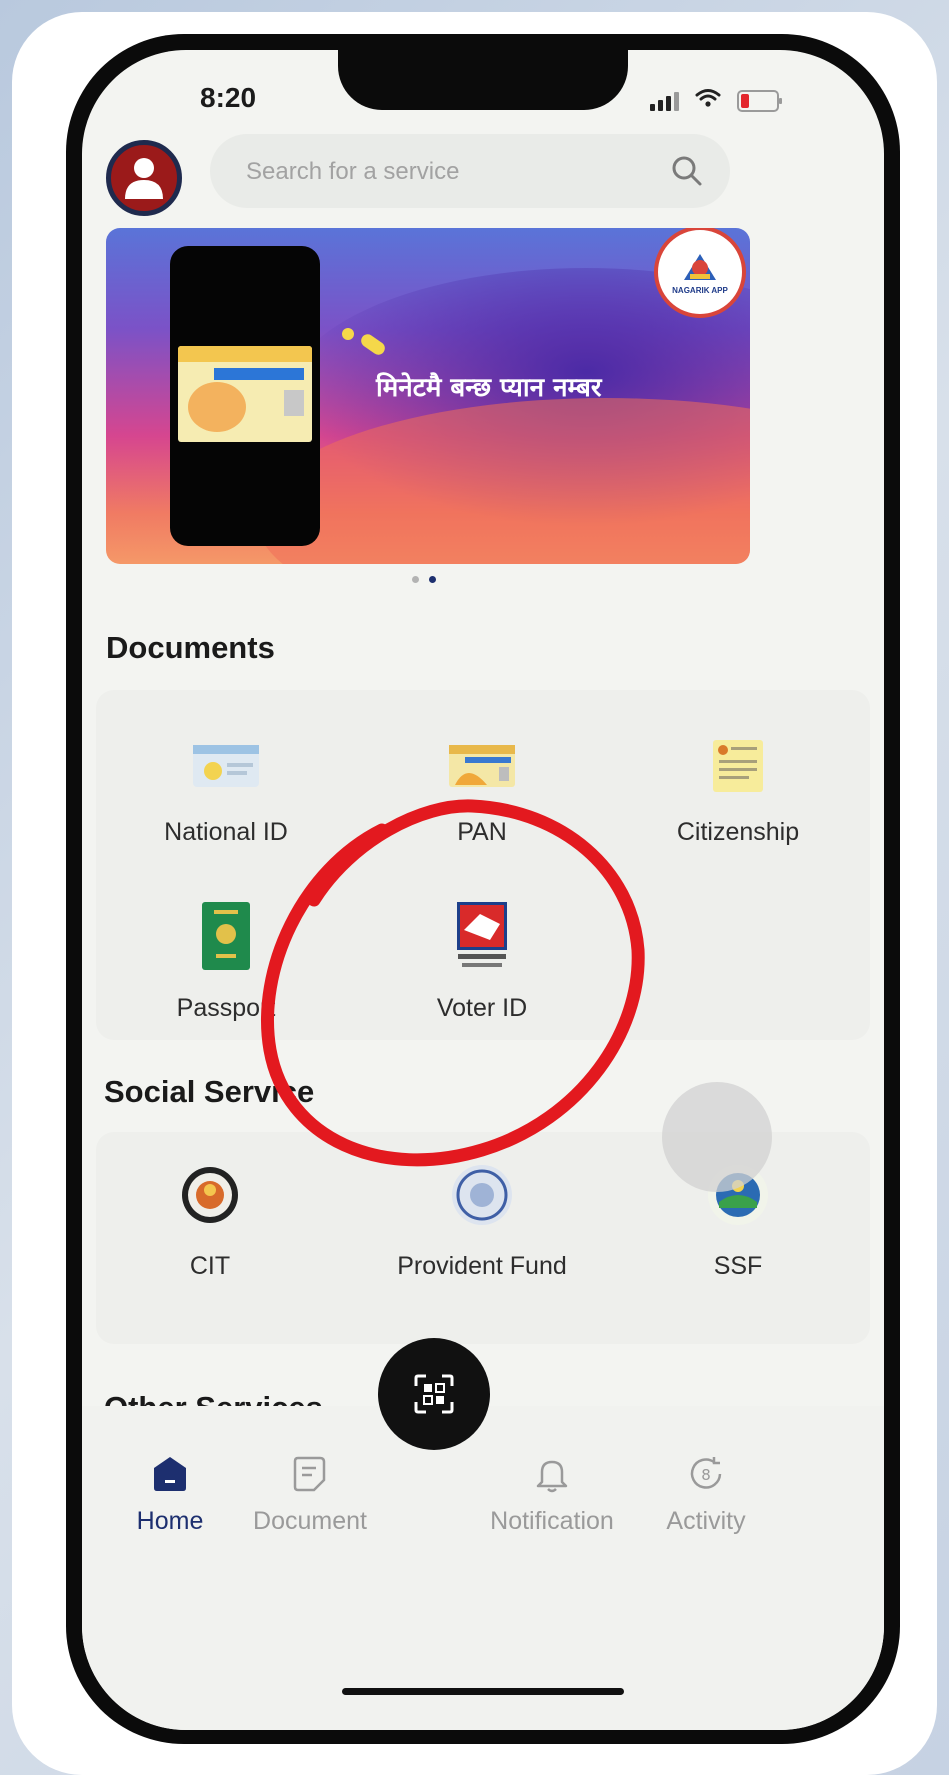  I want to click on tab-activity: 8 Activity, so click(706, 1495).